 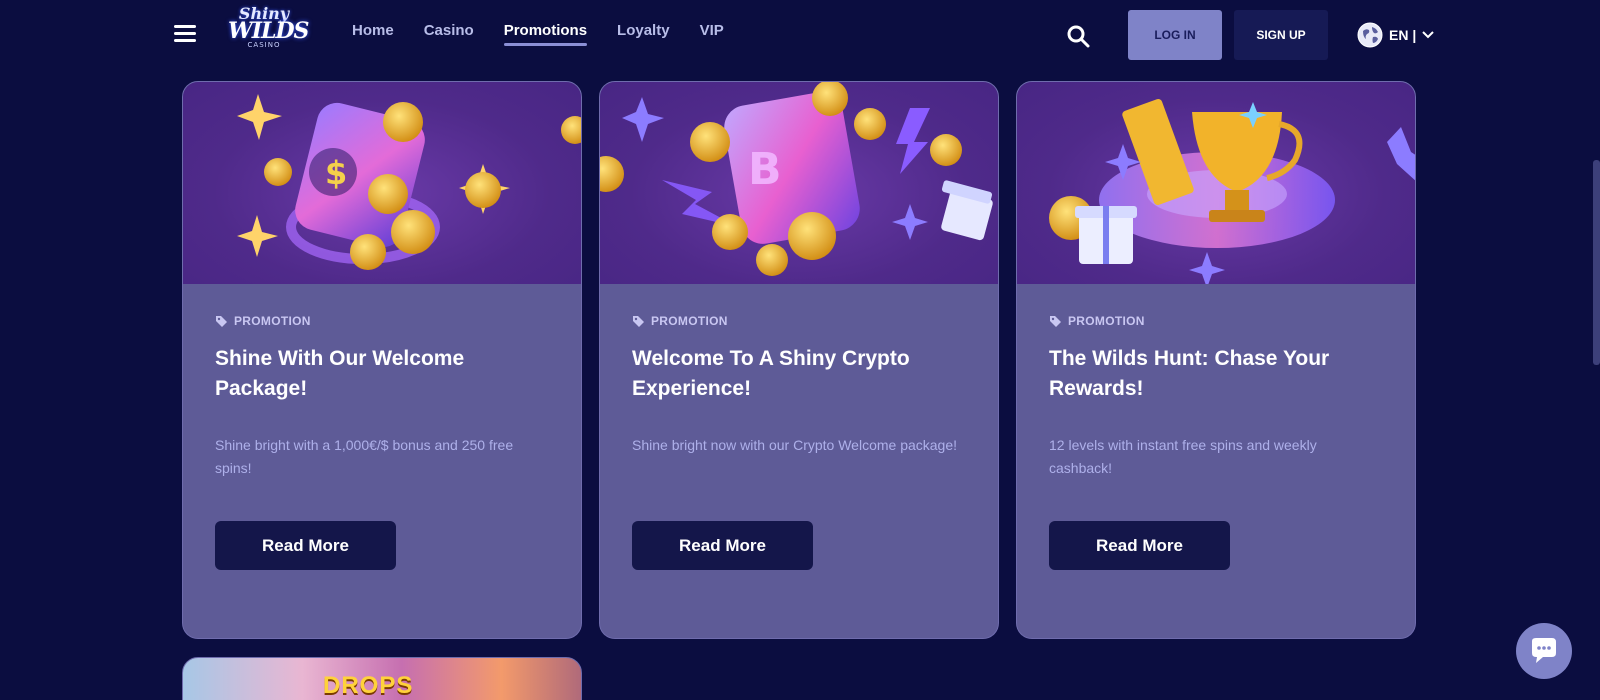 I want to click on promo-title: Shine With Our Welcome Package!, so click(x=340, y=373).